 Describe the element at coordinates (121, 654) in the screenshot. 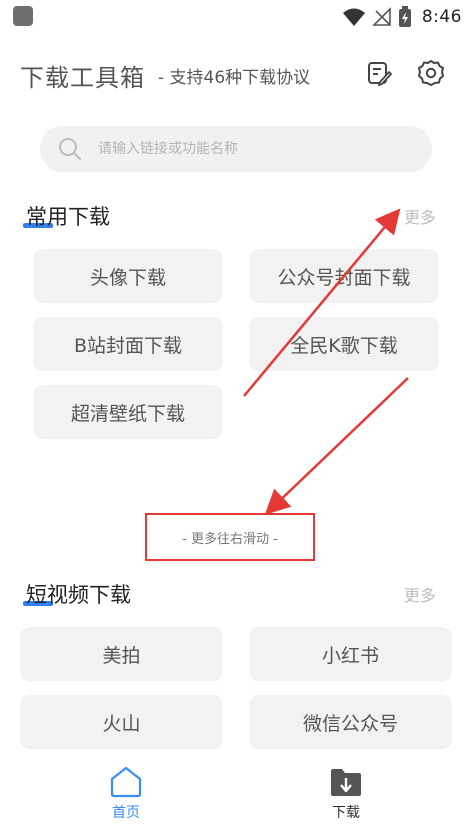

I see `chip-meipai: 美拍` at that location.